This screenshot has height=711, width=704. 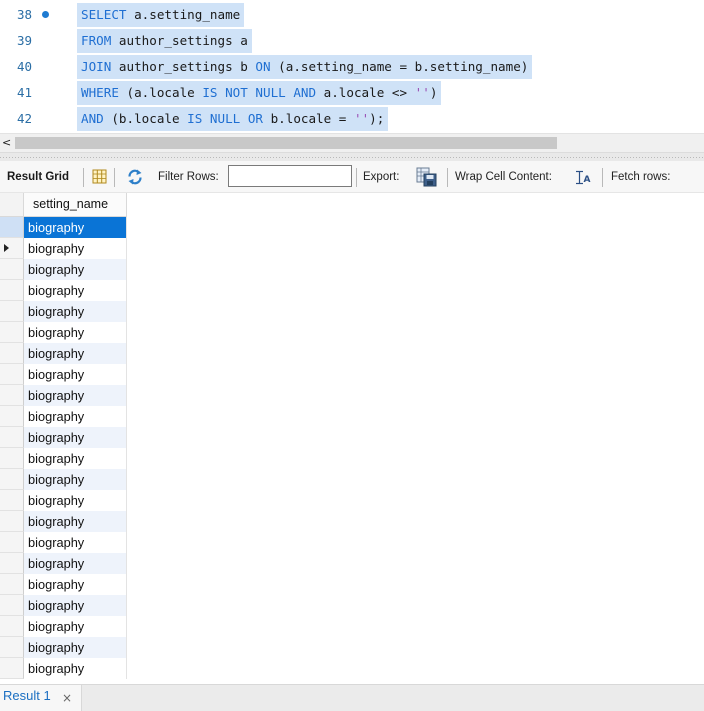 What do you see at coordinates (290, 176) in the screenshot?
I see `filter-rows-input` at bounding box center [290, 176].